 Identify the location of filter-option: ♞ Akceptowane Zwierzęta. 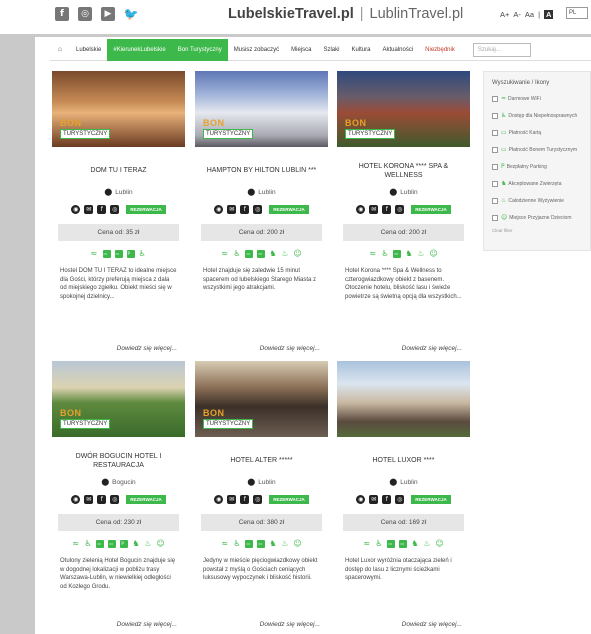
(541, 183).